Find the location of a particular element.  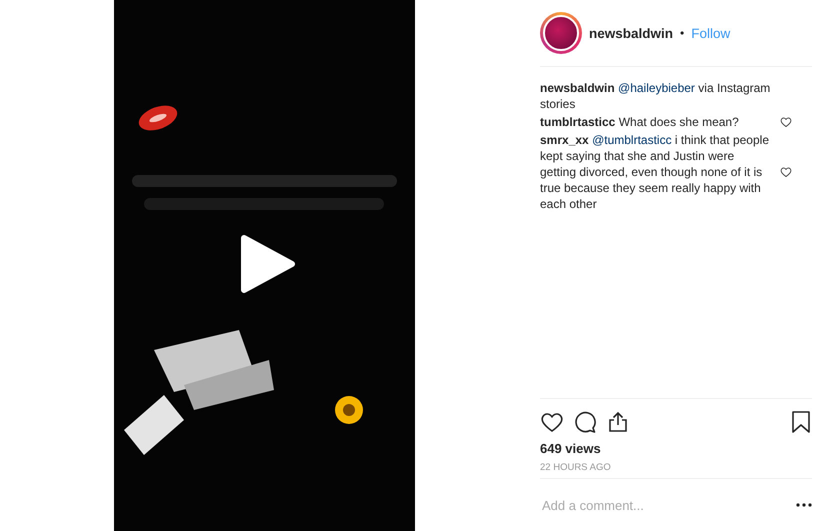

comment-button is located at coordinates (585, 422).